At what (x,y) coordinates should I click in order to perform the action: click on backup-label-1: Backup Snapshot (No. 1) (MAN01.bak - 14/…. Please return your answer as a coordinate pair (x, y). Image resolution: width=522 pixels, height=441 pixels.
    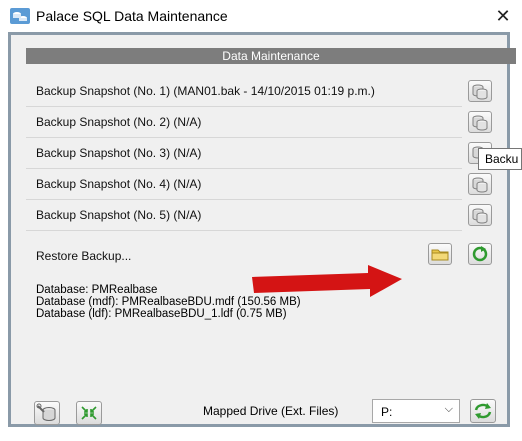
    Looking at the image, I should click on (205, 91).